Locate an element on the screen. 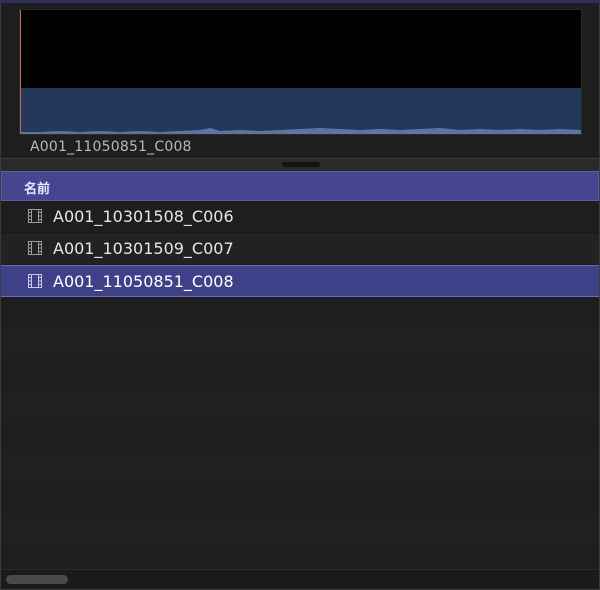 The image size is (600, 590). clip-name: A001_11050851_C008 is located at coordinates (143, 281).